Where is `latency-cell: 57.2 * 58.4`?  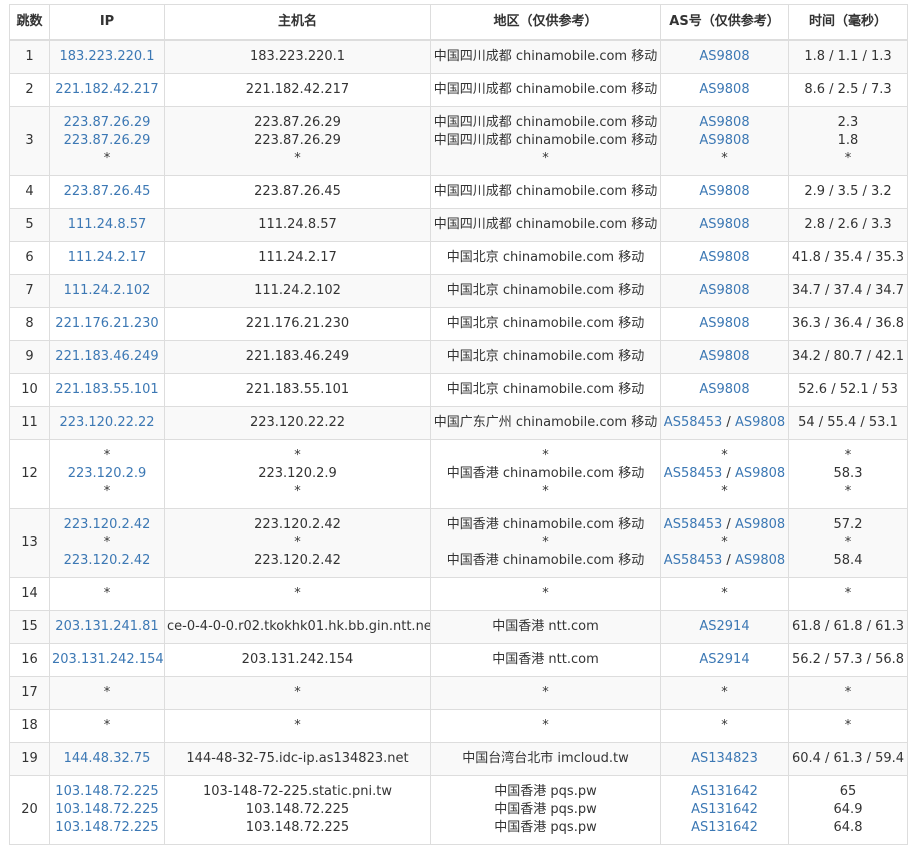
latency-cell: 57.2 * 58.4 is located at coordinates (848, 543).